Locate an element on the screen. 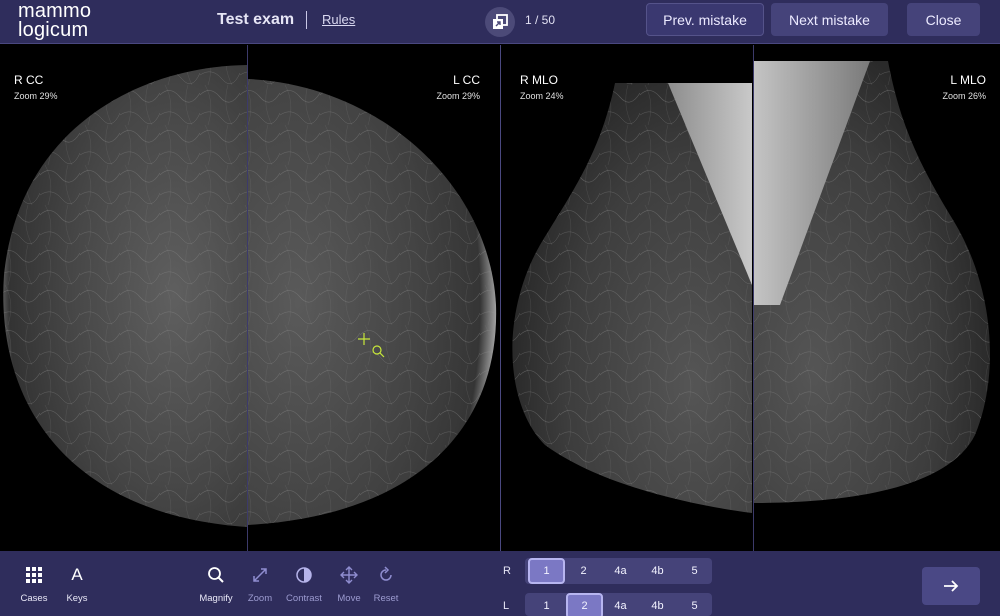  score-r-option: 1 is located at coordinates (546, 571).